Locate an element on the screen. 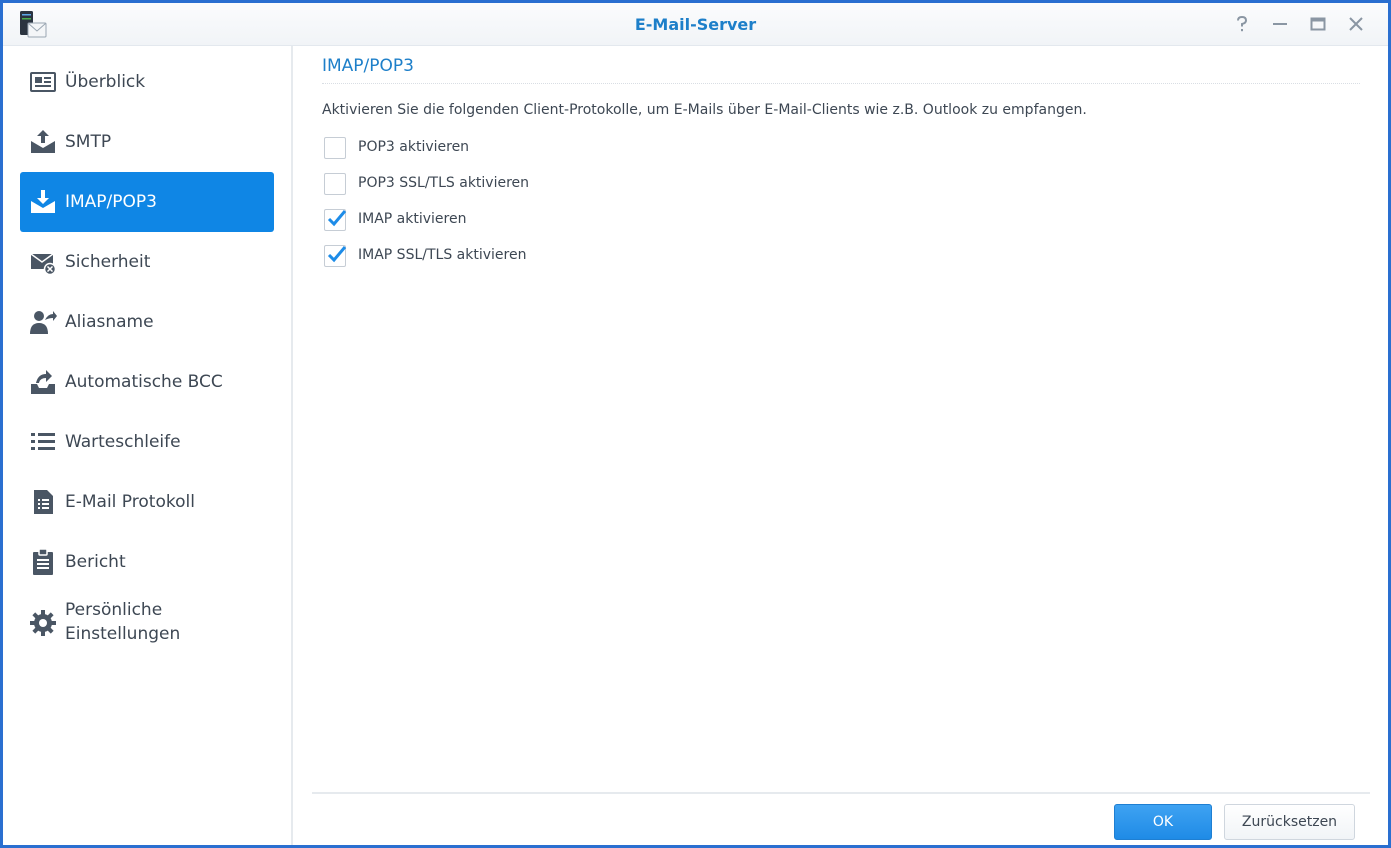 The height and width of the screenshot is (848, 1391). sidebar-item-label: SMTP is located at coordinates (88, 142).